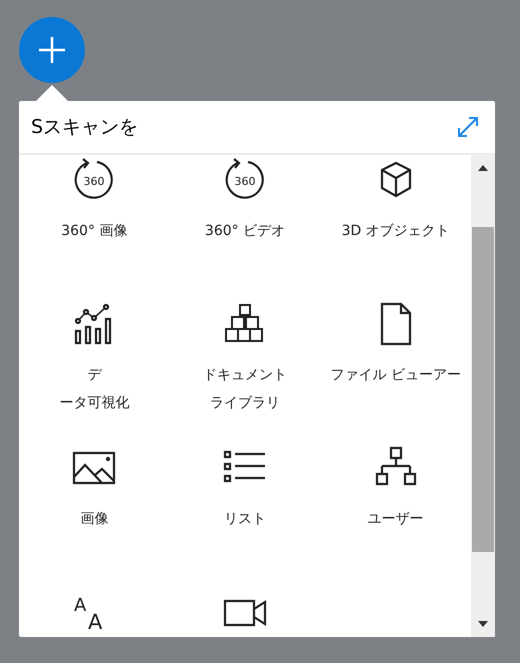 The width and height of the screenshot is (520, 663). Describe the element at coordinates (243, 127) in the screenshot. I see `search-field: Sスキャンを` at that location.